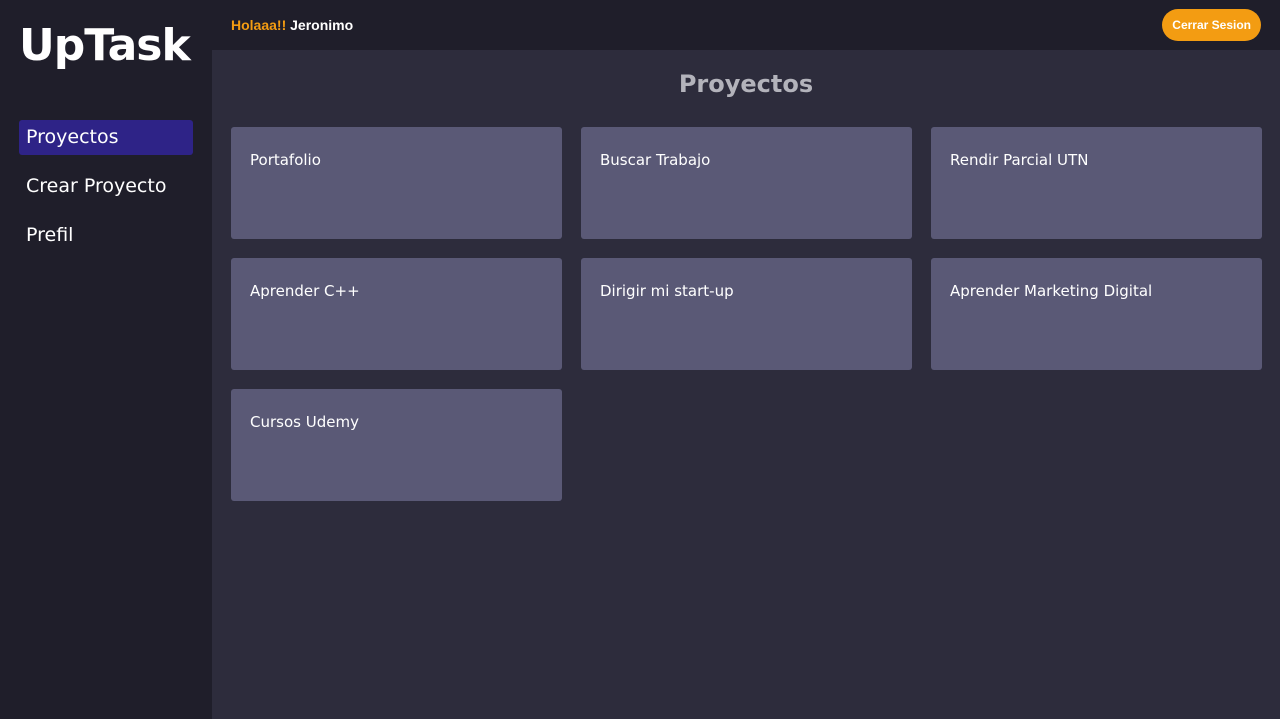 The width and height of the screenshot is (1280, 719). I want to click on project-card: Rendir Parcial UTN, so click(1096, 183).